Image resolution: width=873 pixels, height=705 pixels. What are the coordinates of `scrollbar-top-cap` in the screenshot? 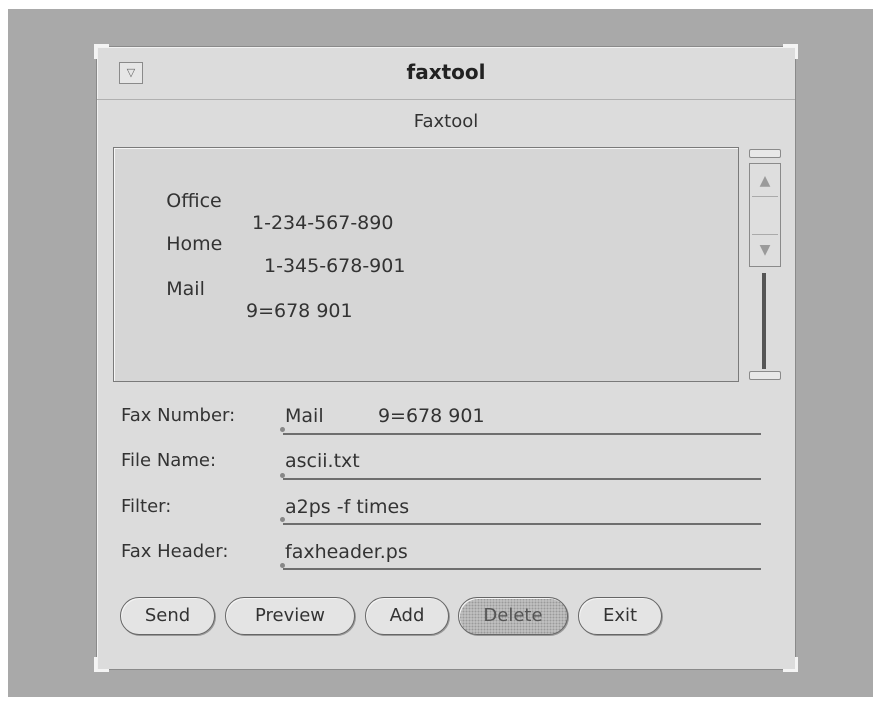 It's located at (765, 153).